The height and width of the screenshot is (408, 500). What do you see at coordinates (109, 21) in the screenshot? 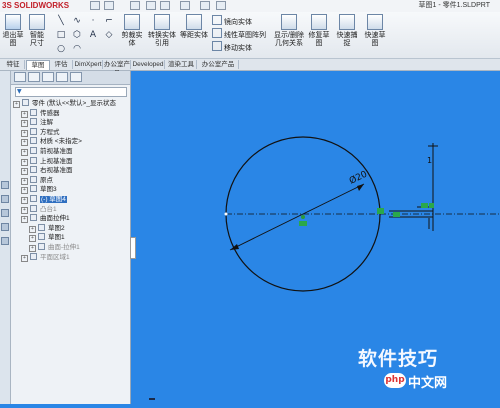
I see `fillet-tool-icon: ⌐` at bounding box center [109, 21].